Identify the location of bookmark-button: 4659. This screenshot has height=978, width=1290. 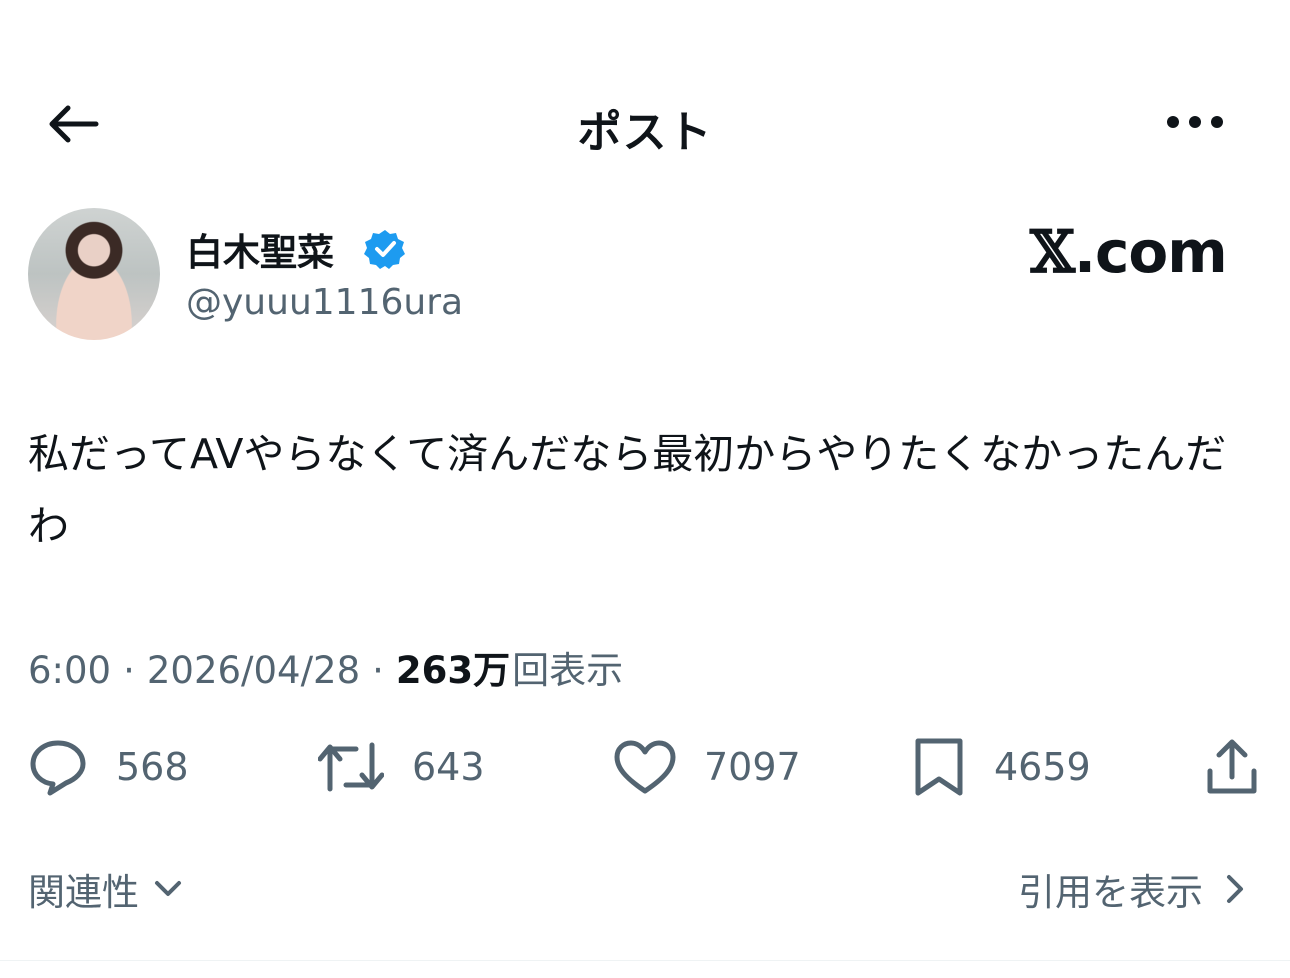
(1001, 767).